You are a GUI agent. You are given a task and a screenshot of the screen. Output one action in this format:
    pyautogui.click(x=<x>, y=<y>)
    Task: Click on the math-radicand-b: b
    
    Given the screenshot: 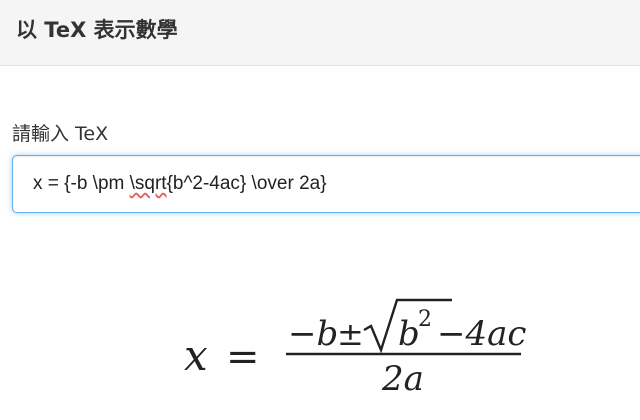 What is the action you would take?
    pyautogui.click(x=409, y=334)
    